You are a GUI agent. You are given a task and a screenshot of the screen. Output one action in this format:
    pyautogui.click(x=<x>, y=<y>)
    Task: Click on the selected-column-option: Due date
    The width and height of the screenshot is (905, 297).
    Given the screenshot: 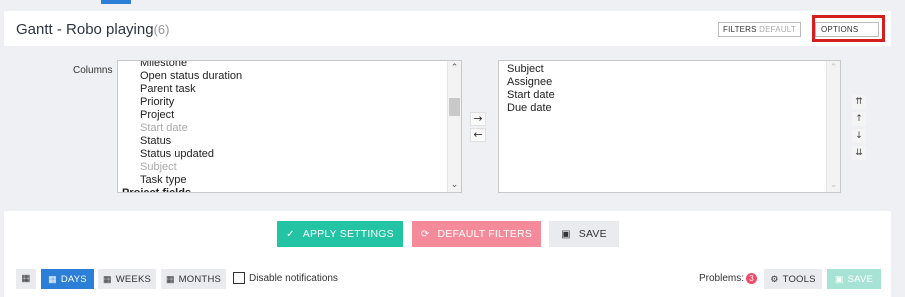 What is the action you would take?
    pyautogui.click(x=531, y=108)
    